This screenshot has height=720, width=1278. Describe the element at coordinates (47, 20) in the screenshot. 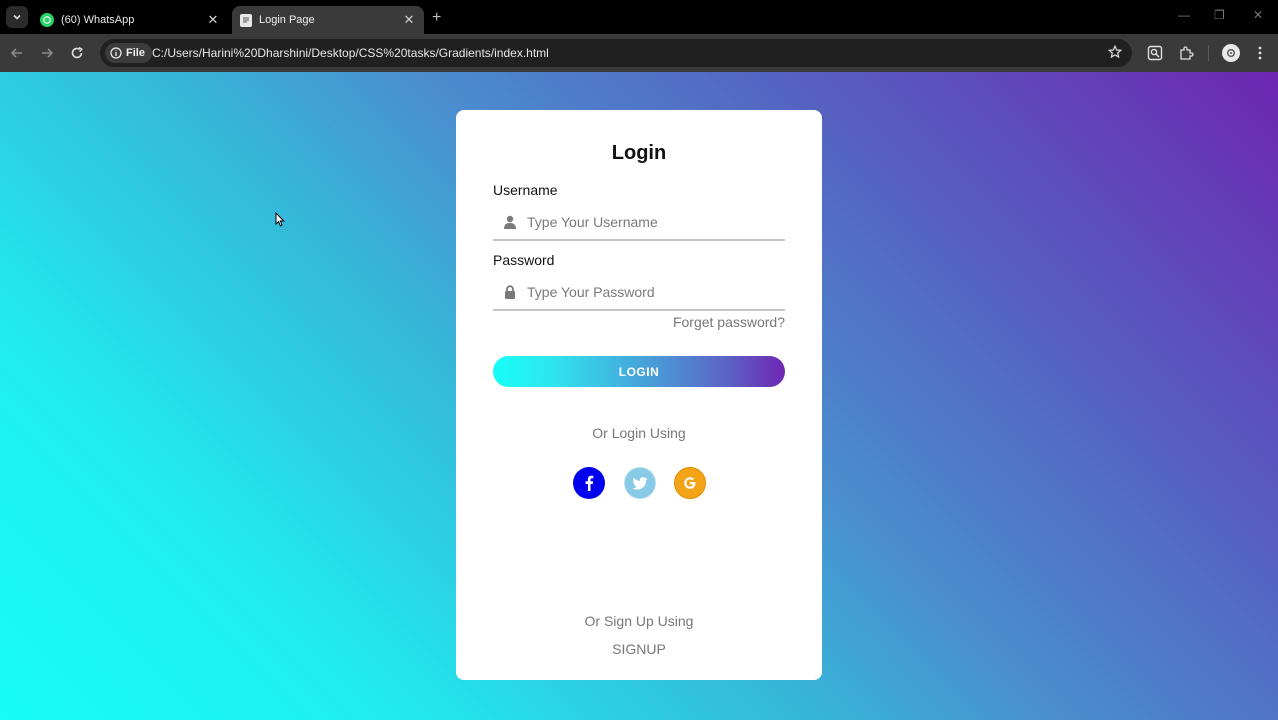

I see `whatsapp-icon` at that location.